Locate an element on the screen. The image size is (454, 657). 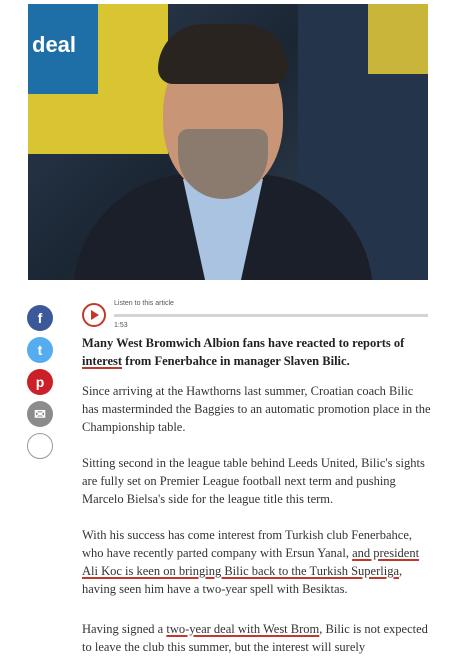
p4-highlight: two-year deal with West Brom is located at coordinates (243, 629).